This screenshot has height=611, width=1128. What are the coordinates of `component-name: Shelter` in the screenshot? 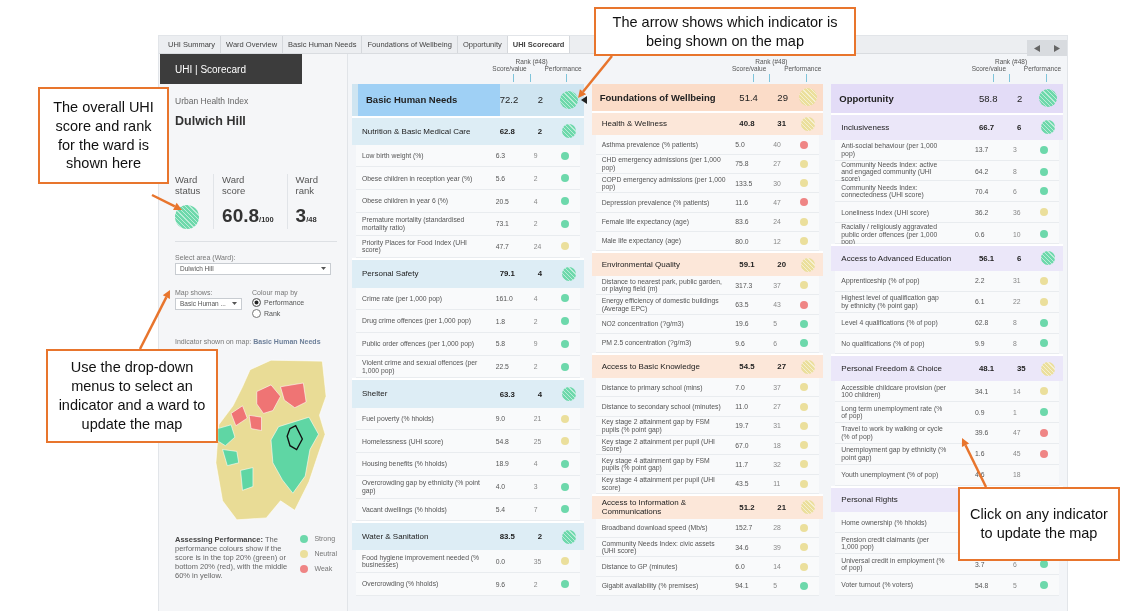 It's located at (375, 394).